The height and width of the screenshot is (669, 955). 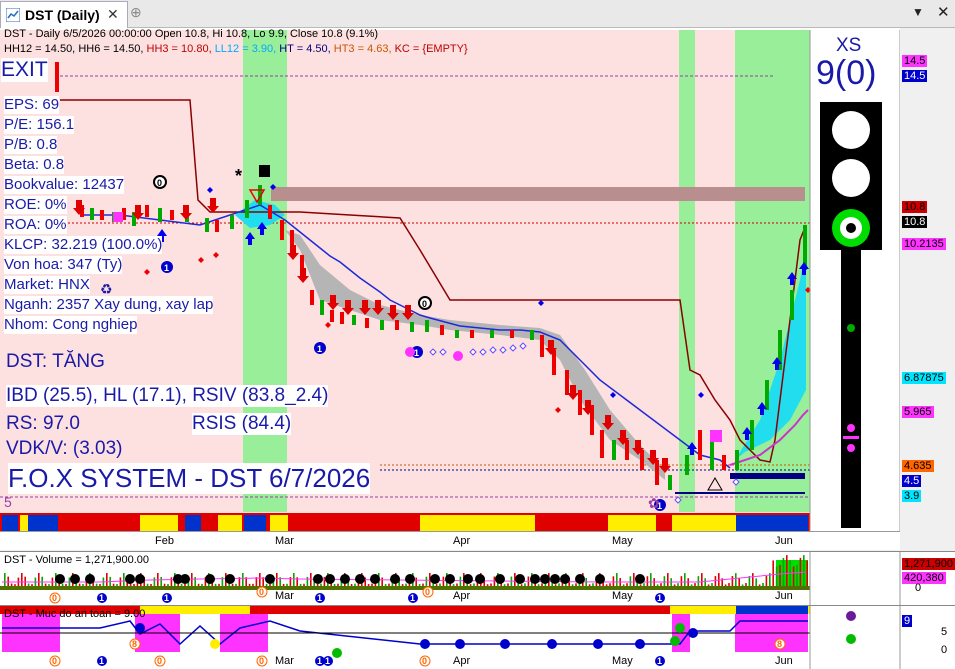 What do you see at coordinates (77, 560) in the screenshot?
I see `volume-title: DST - Volume = 1,271,900.00` at bounding box center [77, 560].